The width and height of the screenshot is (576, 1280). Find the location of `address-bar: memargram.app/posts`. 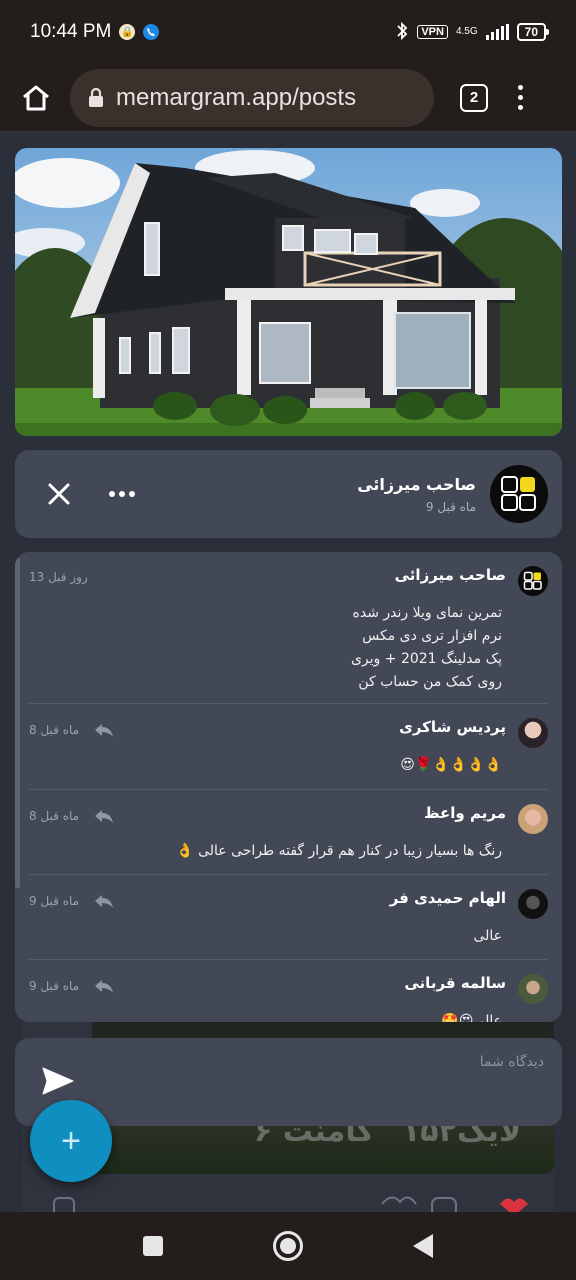

address-bar: memargram.app/posts is located at coordinates (252, 97).